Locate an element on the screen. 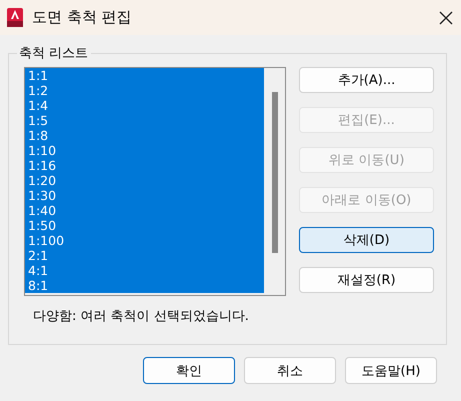 The image size is (461, 401). scrollbar-thumb is located at coordinates (275, 172).